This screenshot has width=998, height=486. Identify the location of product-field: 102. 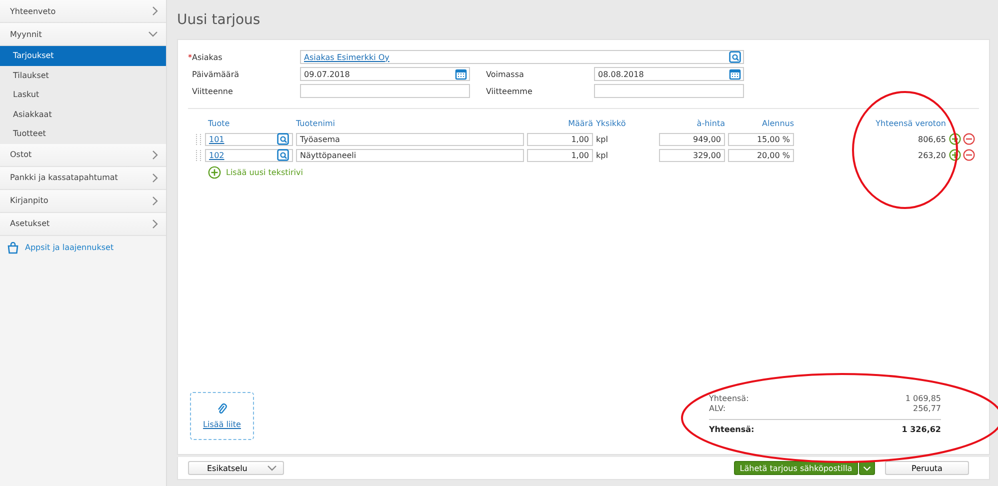
(249, 155).